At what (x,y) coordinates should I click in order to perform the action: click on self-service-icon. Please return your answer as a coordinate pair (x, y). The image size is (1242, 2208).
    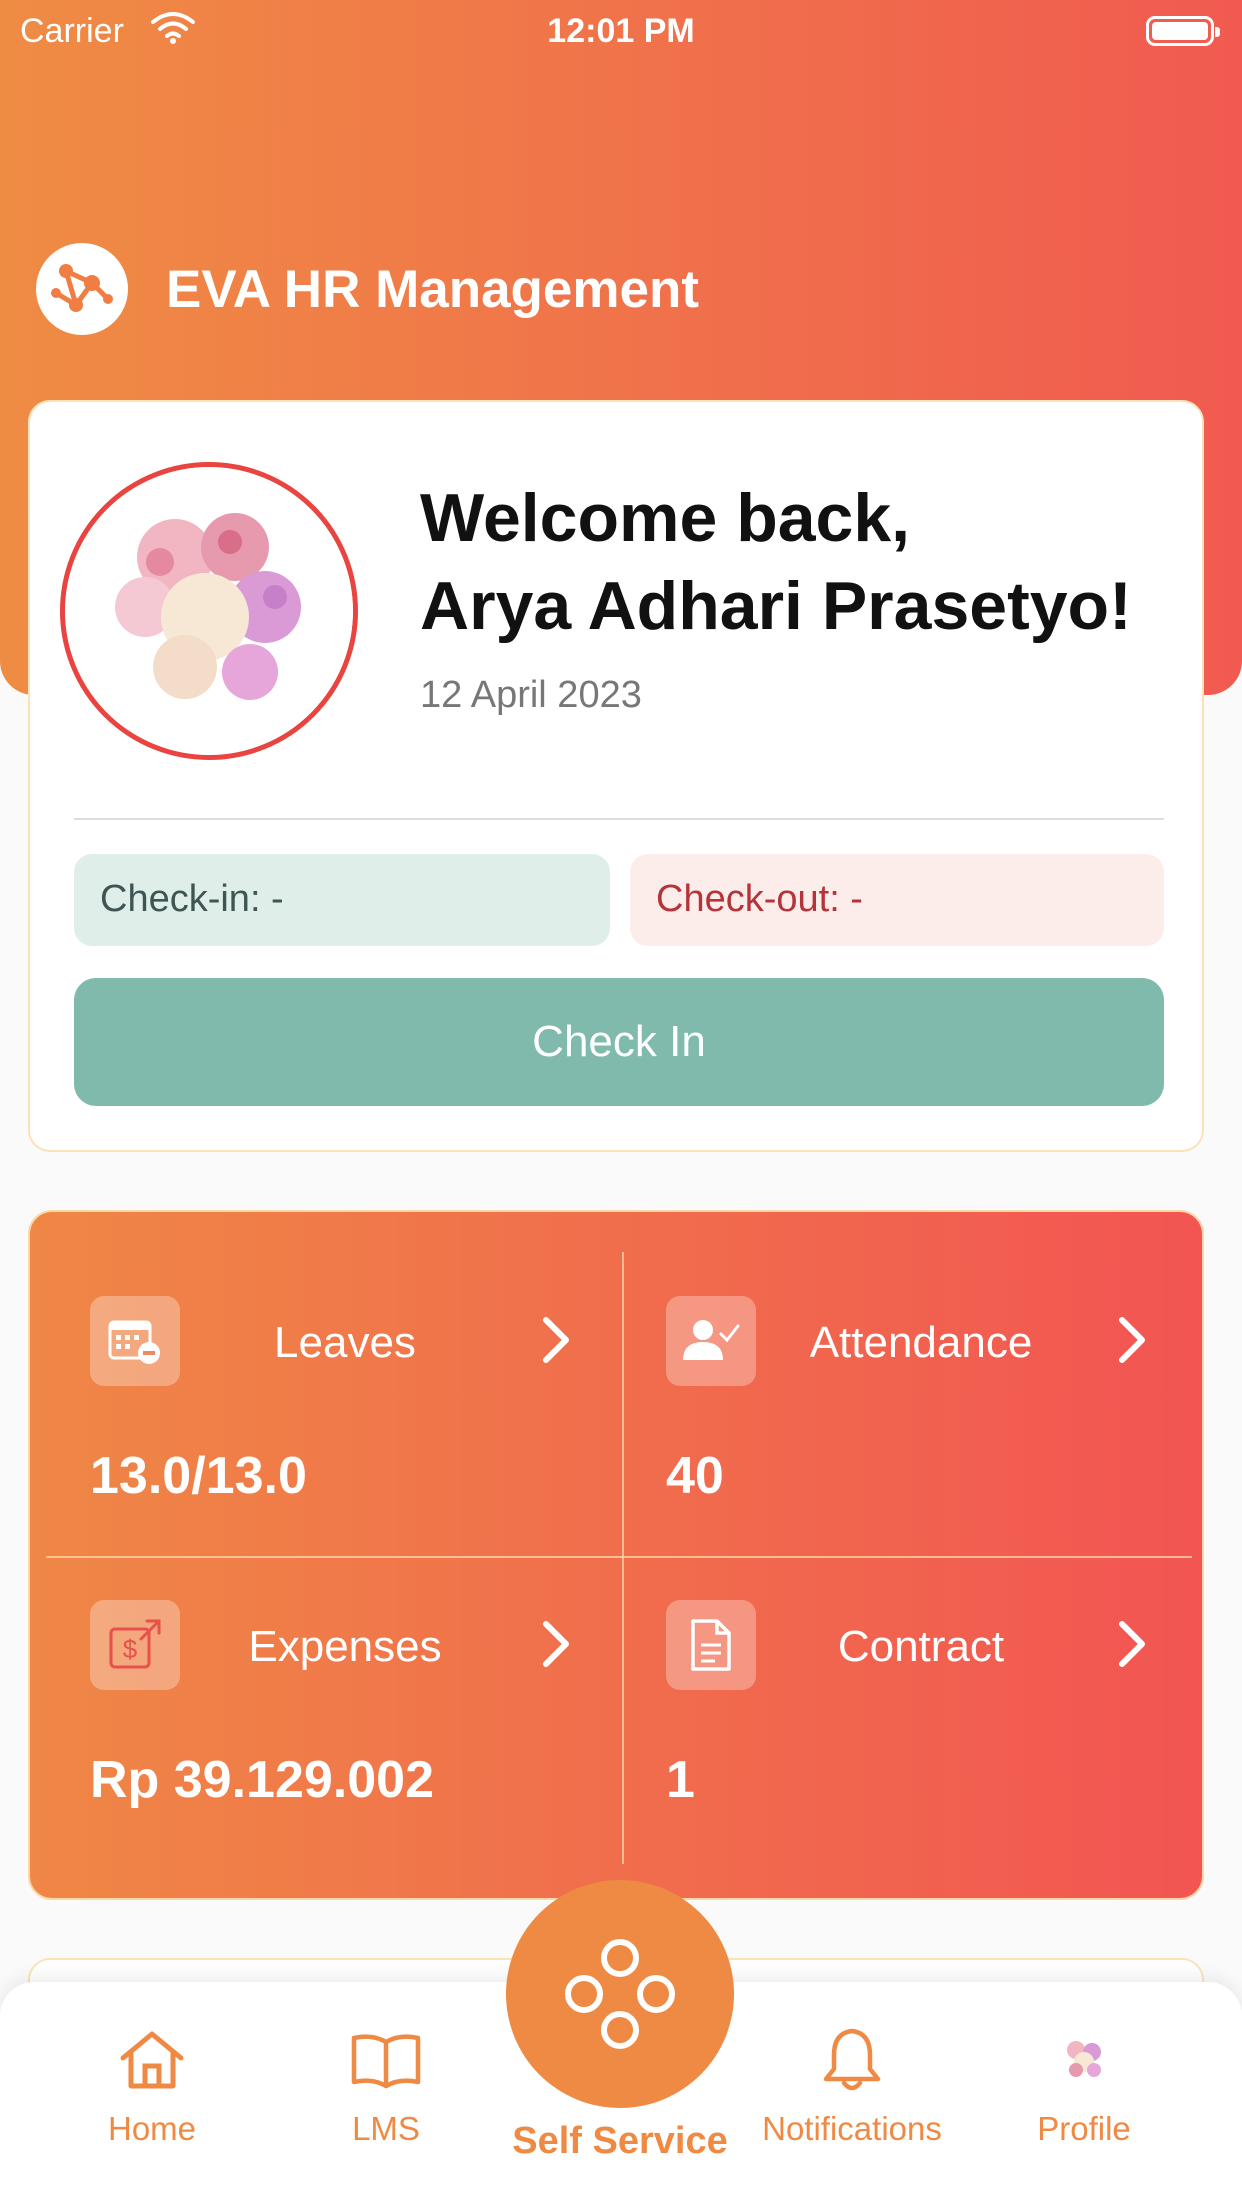
    Looking at the image, I should click on (620, 1994).